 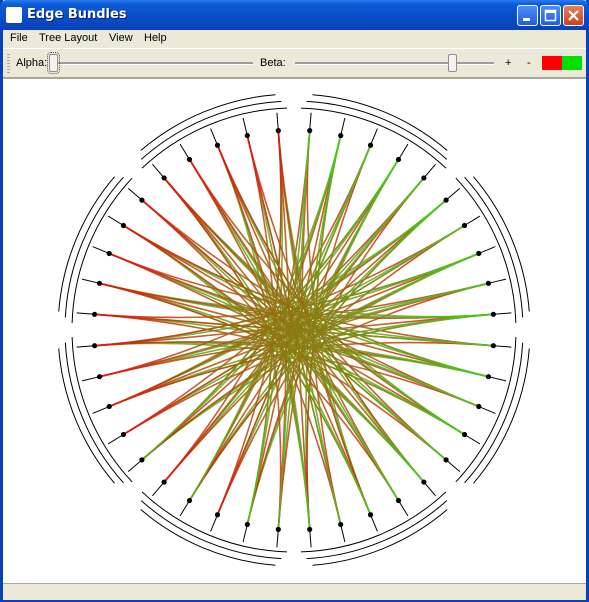 I want to click on minimize-icon, so click(x=526, y=19).